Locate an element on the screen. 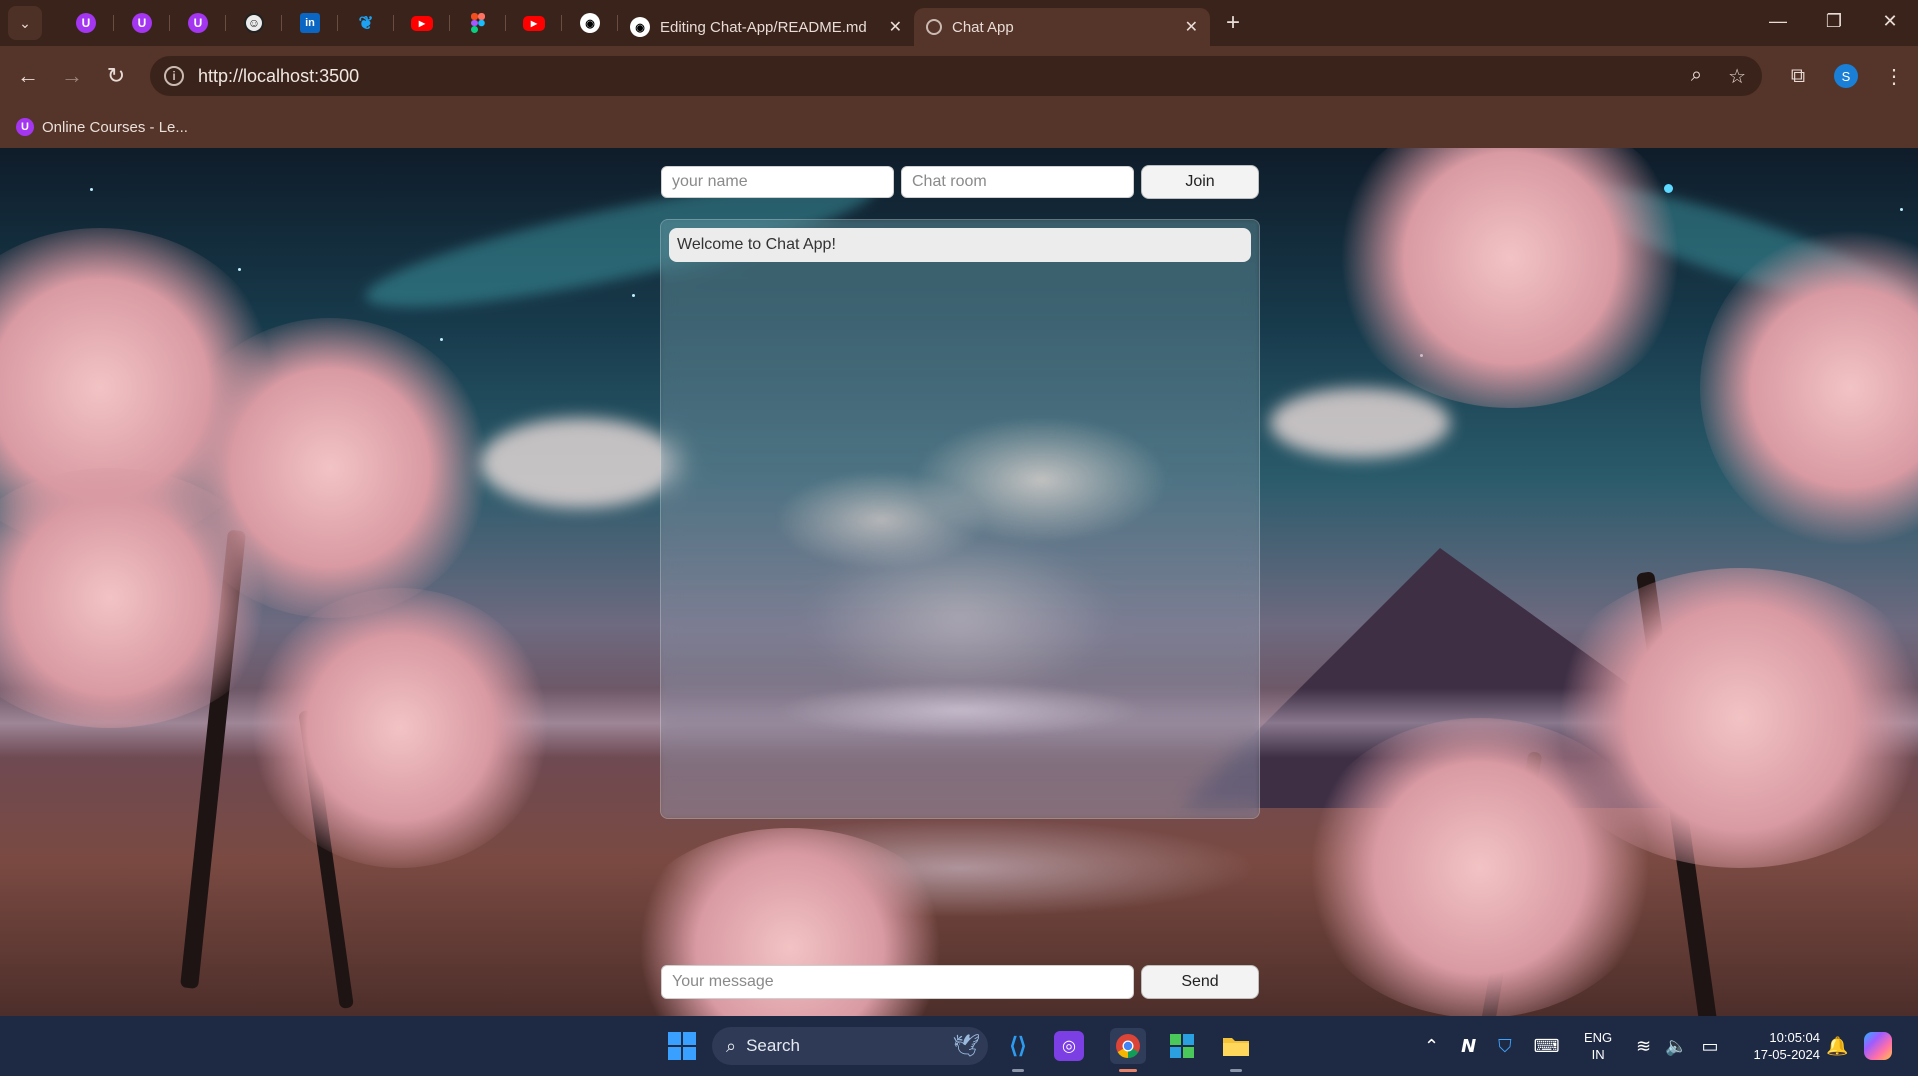 The image size is (1918, 1076). tiles-icon is located at coordinates (1182, 1046).